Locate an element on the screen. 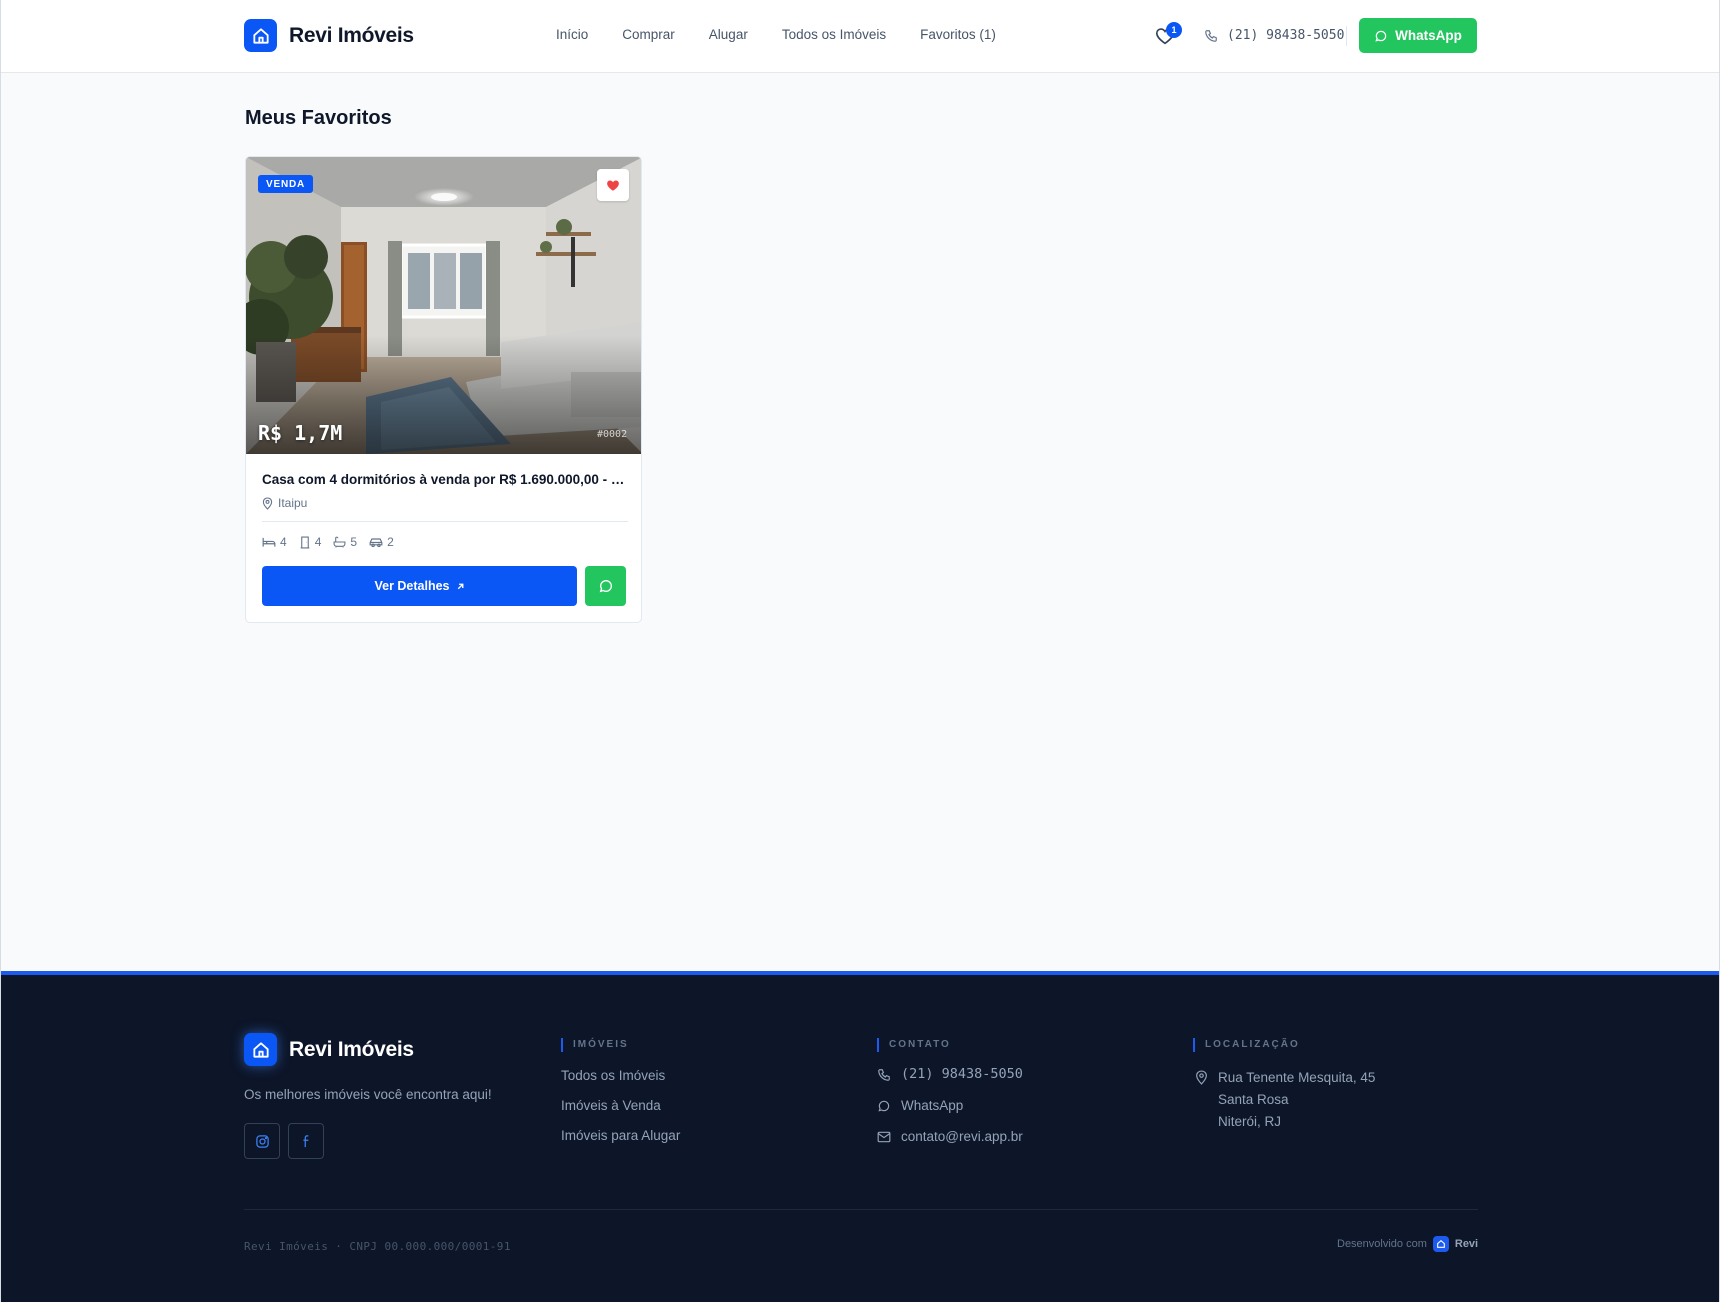  brand-logo-link: Revi Imóveis is located at coordinates (329, 35).